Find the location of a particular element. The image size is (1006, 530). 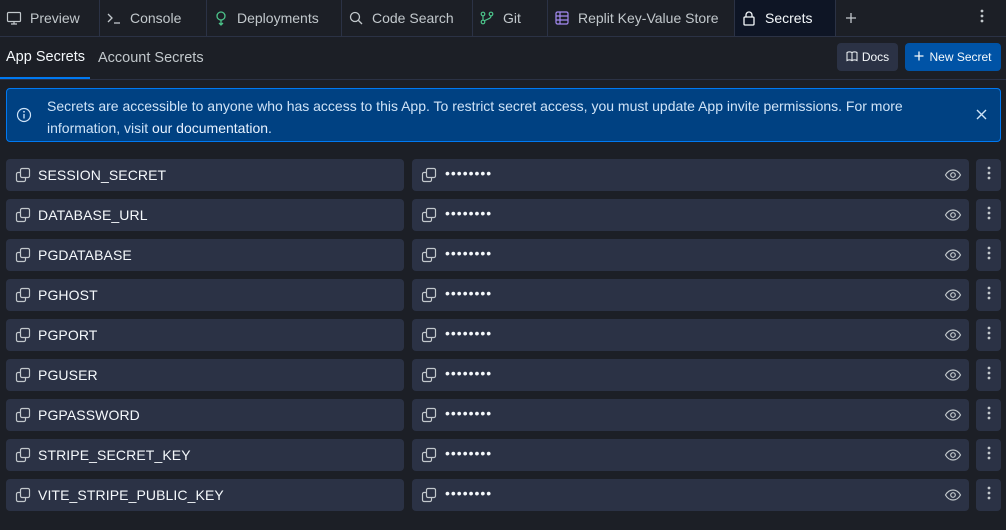

lock-icon is located at coordinates (749, 18).